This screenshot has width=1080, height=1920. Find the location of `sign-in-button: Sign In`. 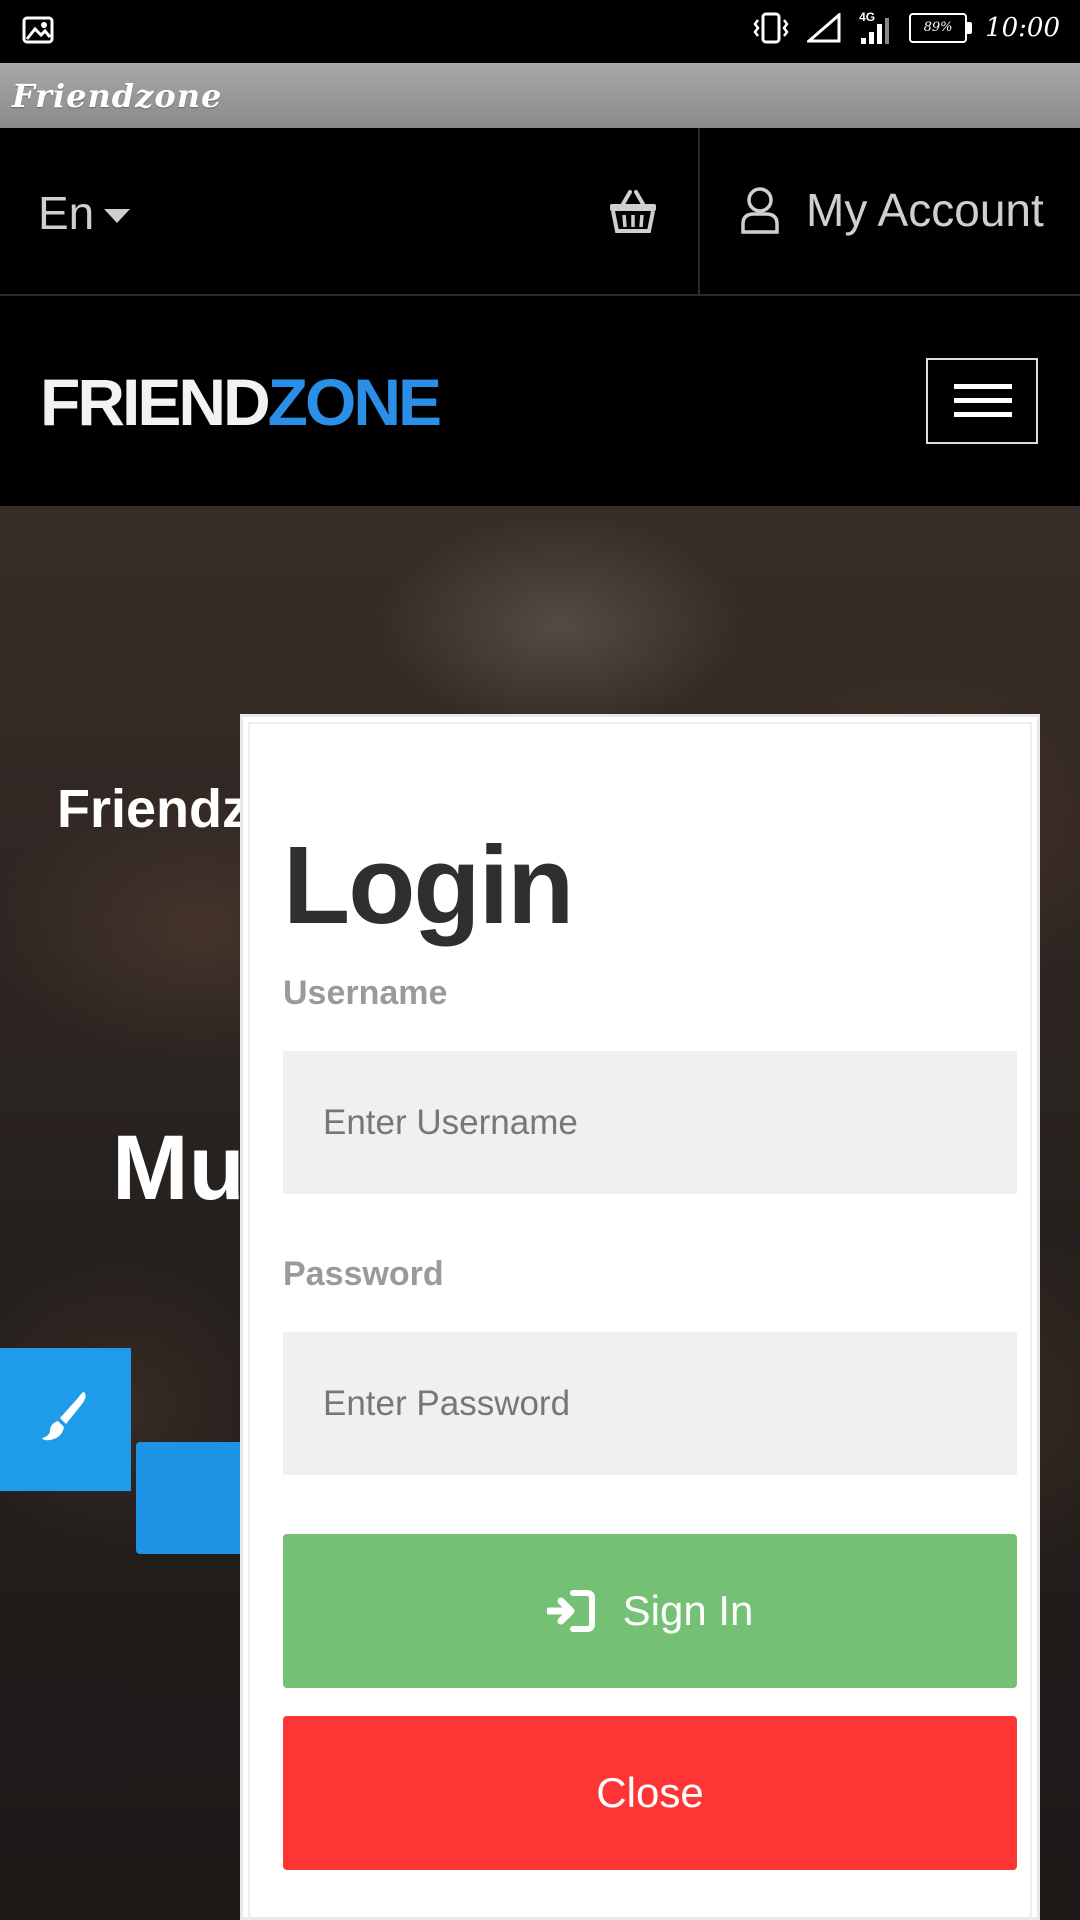

sign-in-button: Sign In is located at coordinates (650, 1611).